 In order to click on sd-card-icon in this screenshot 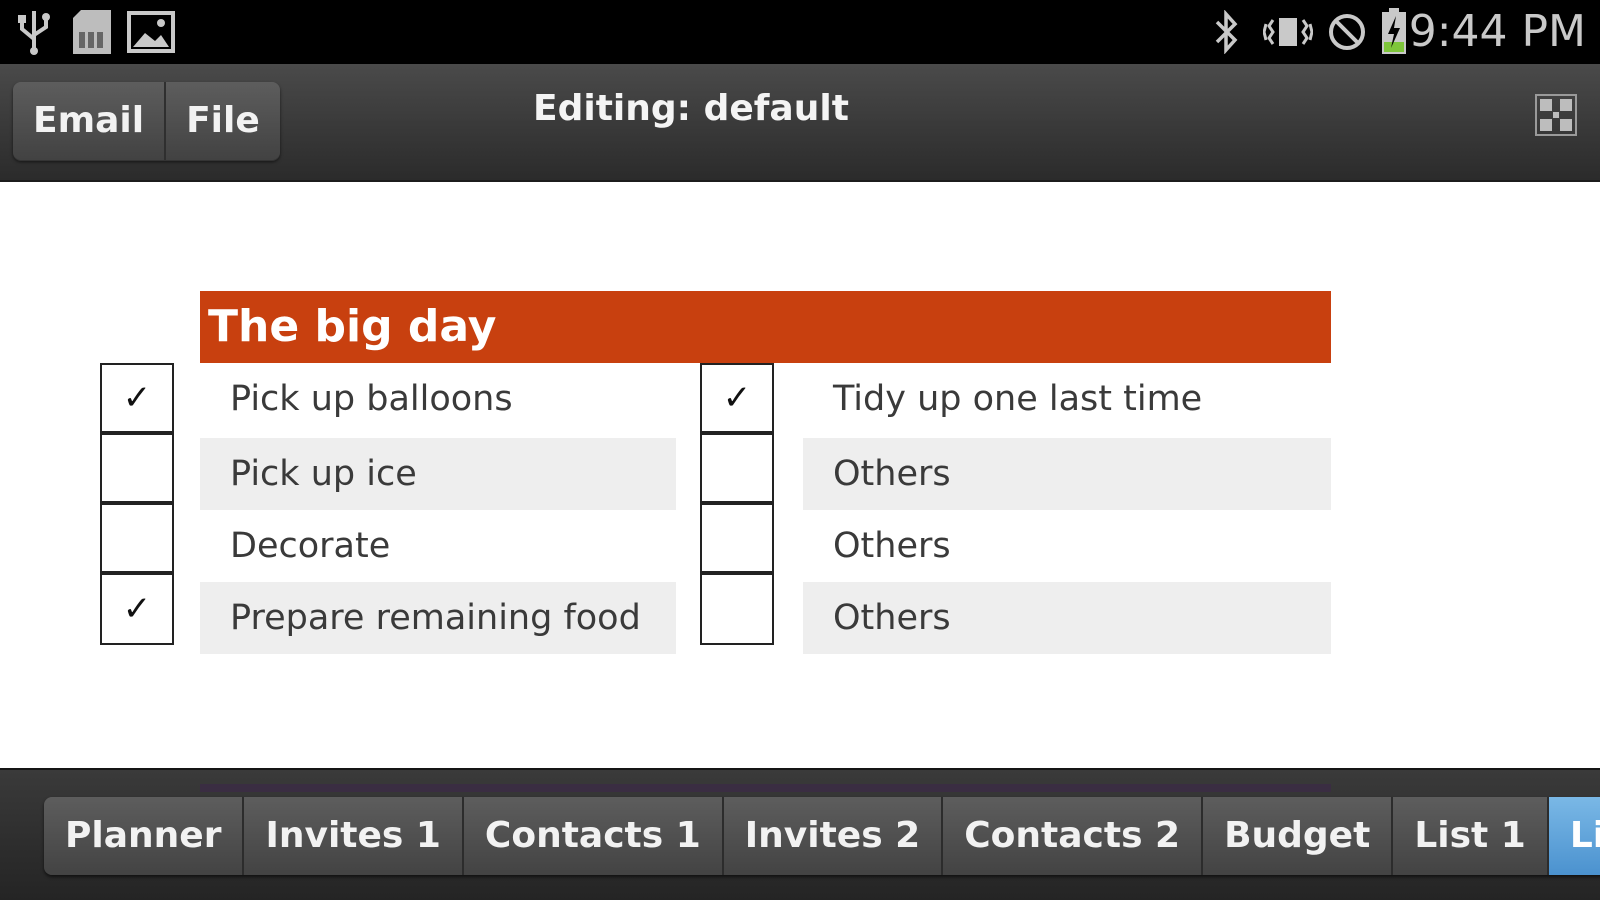, I will do `click(92, 32)`.